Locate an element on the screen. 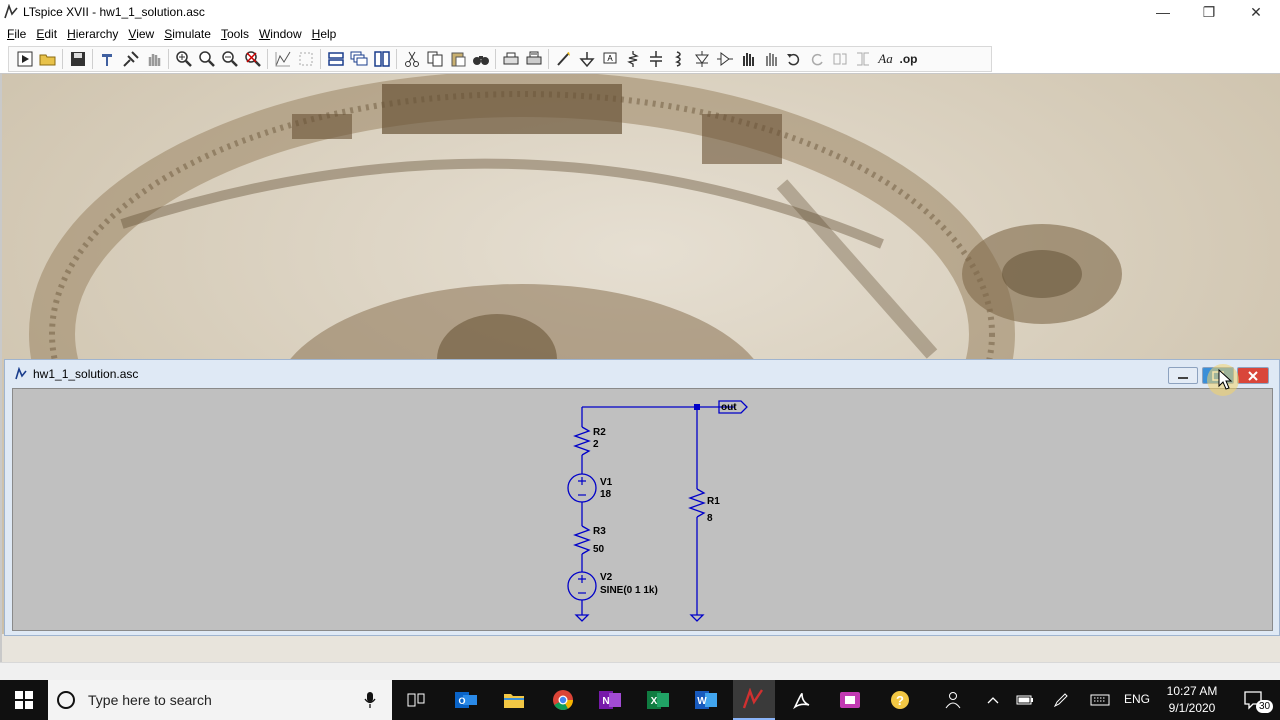  child-minimize-button is located at coordinates (1183, 375).